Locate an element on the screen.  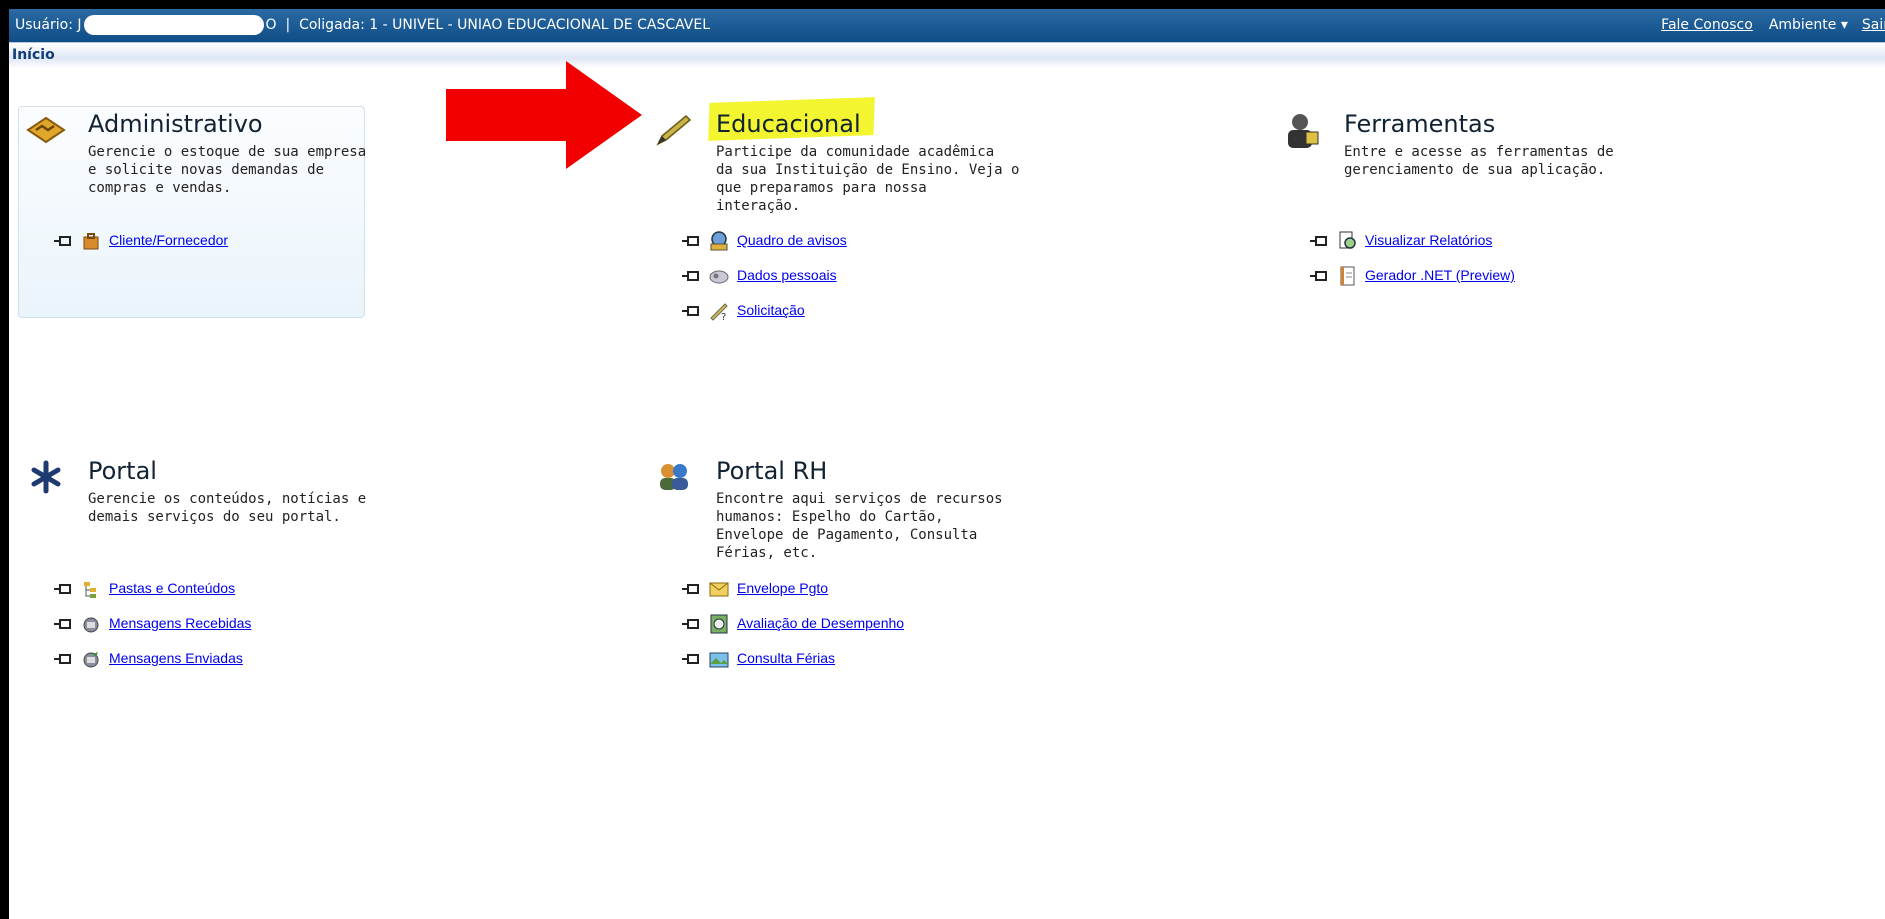
link-pastas-conteudos: Pastas e Conteúdos is located at coordinates (172, 588).